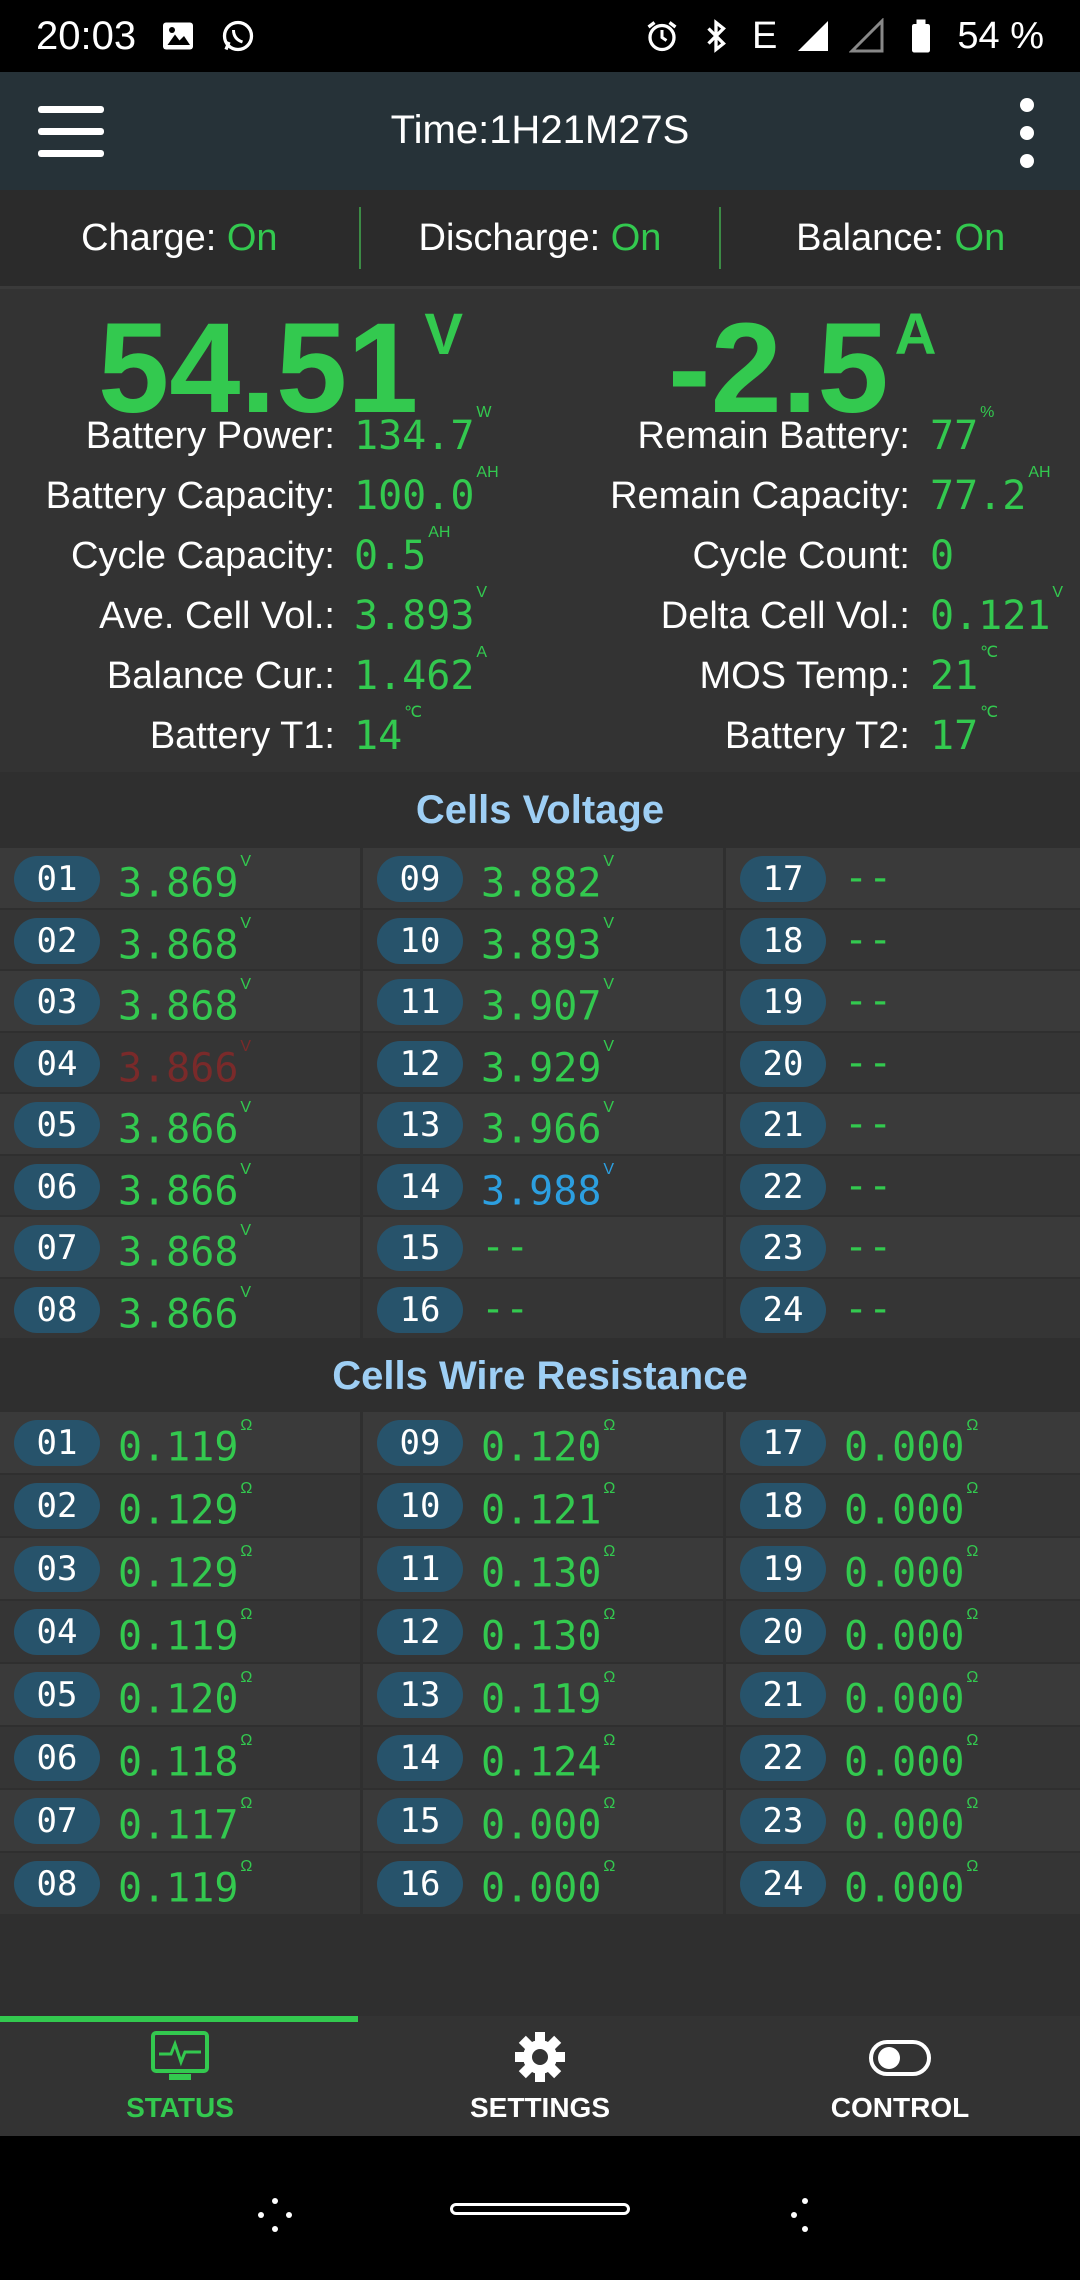  What do you see at coordinates (180, 1820) in the screenshot?
I see `cell-item: 07 0.117 Ω` at bounding box center [180, 1820].